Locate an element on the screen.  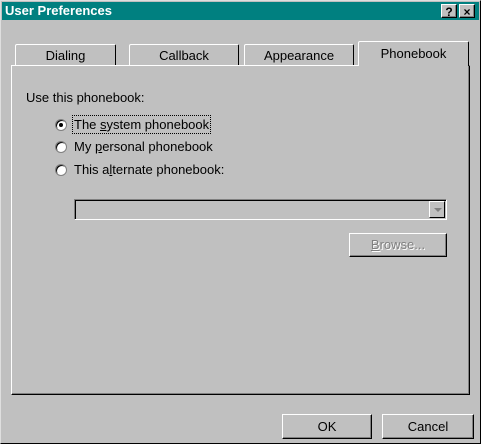
personal-phonebook-radio is located at coordinates (61, 147).